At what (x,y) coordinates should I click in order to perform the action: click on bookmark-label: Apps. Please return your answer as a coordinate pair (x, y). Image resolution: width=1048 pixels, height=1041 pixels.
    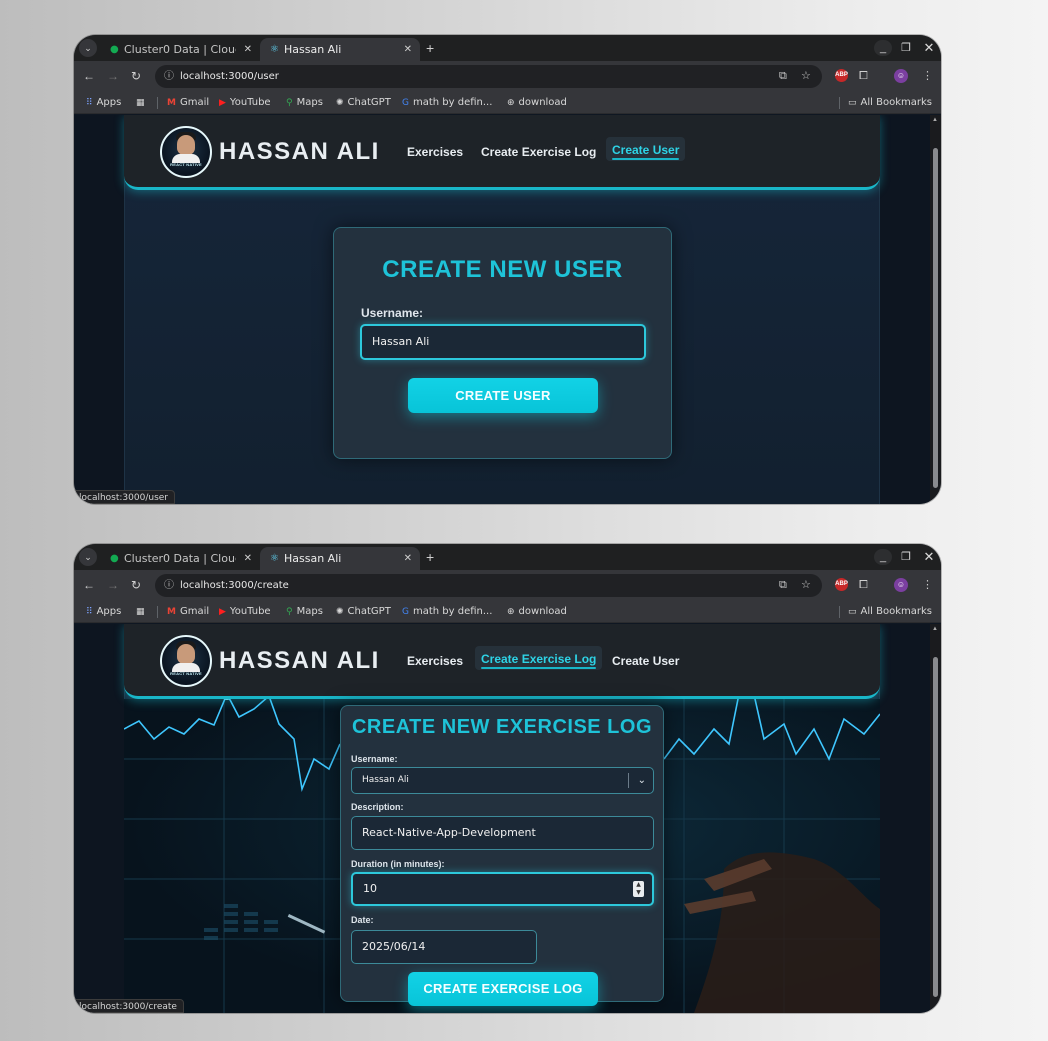
    Looking at the image, I should click on (109, 611).